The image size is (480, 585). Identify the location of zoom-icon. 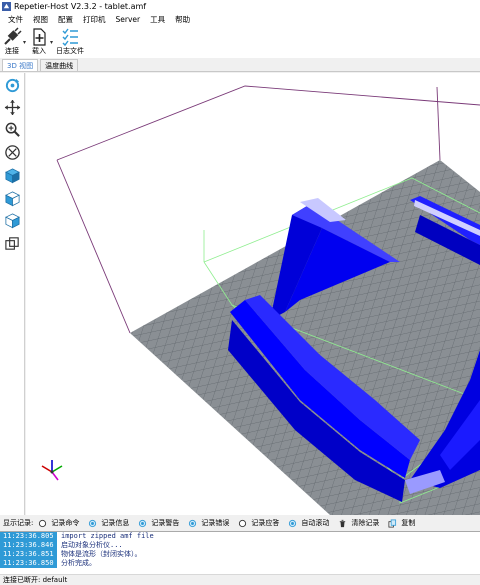
(12, 129).